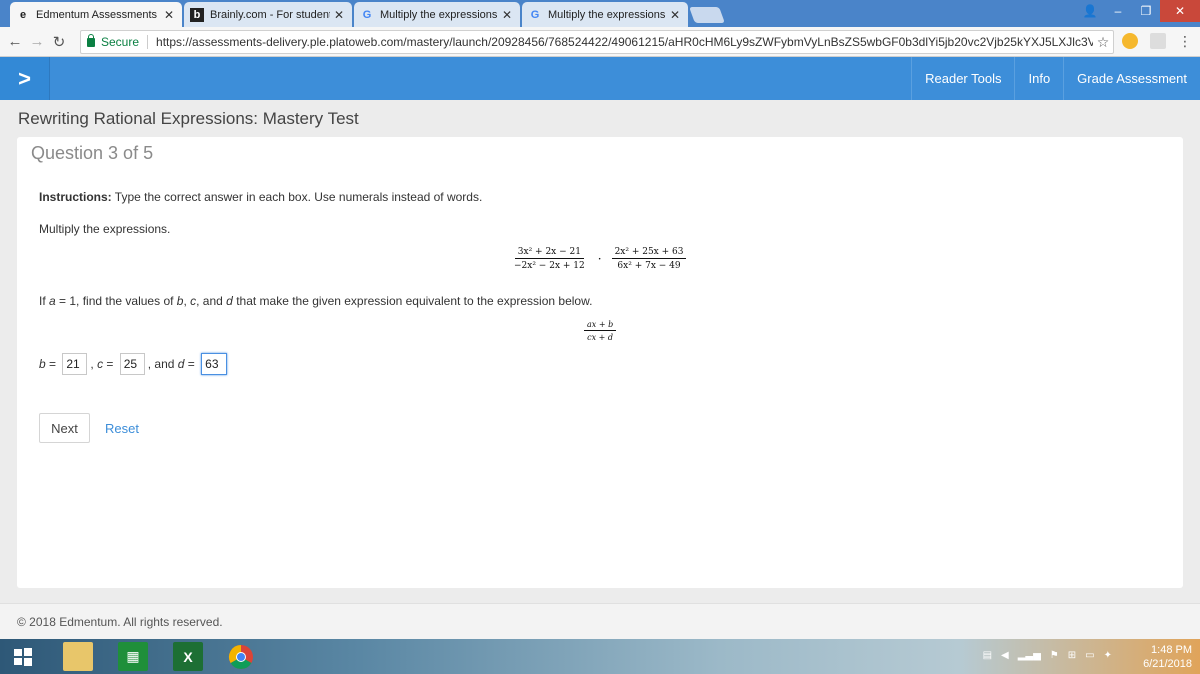 Image resolution: width=1200 pixels, height=674 pixels. Describe the element at coordinates (1167, 664) in the screenshot. I see `clock-date: 6/21/2018` at that location.